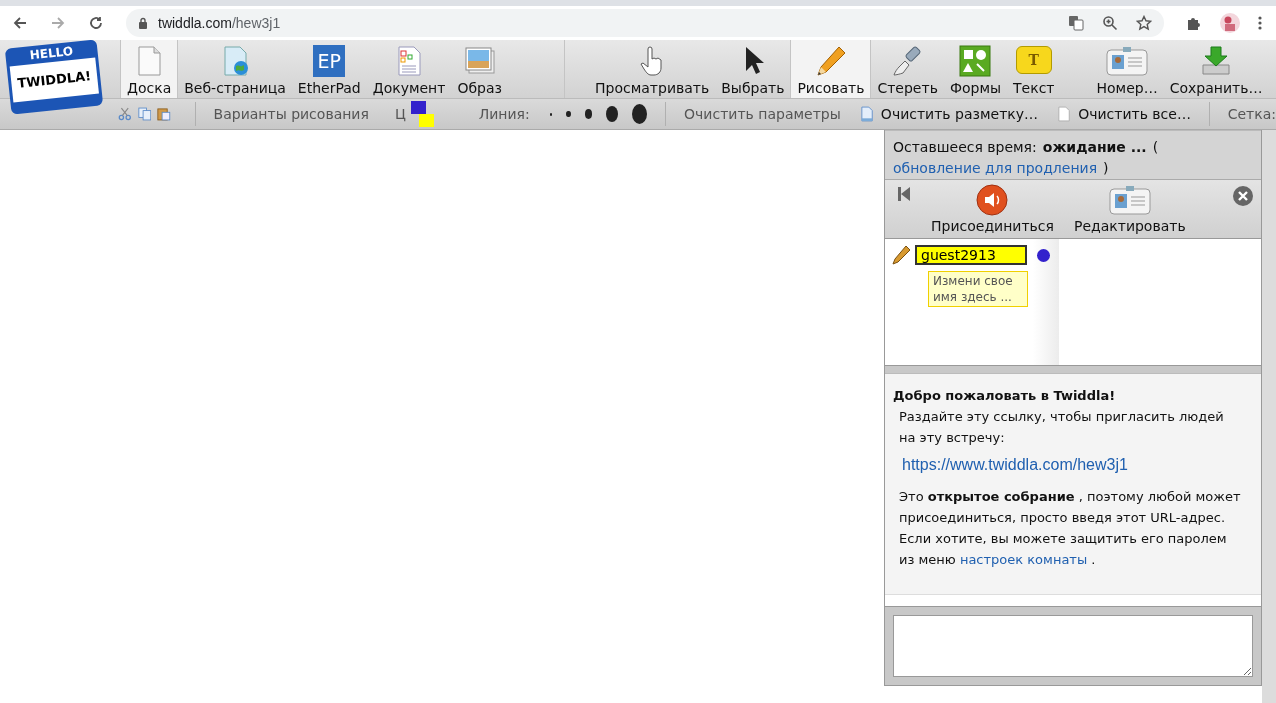  What do you see at coordinates (971, 255) in the screenshot?
I see `username-field: guest2913` at bounding box center [971, 255].